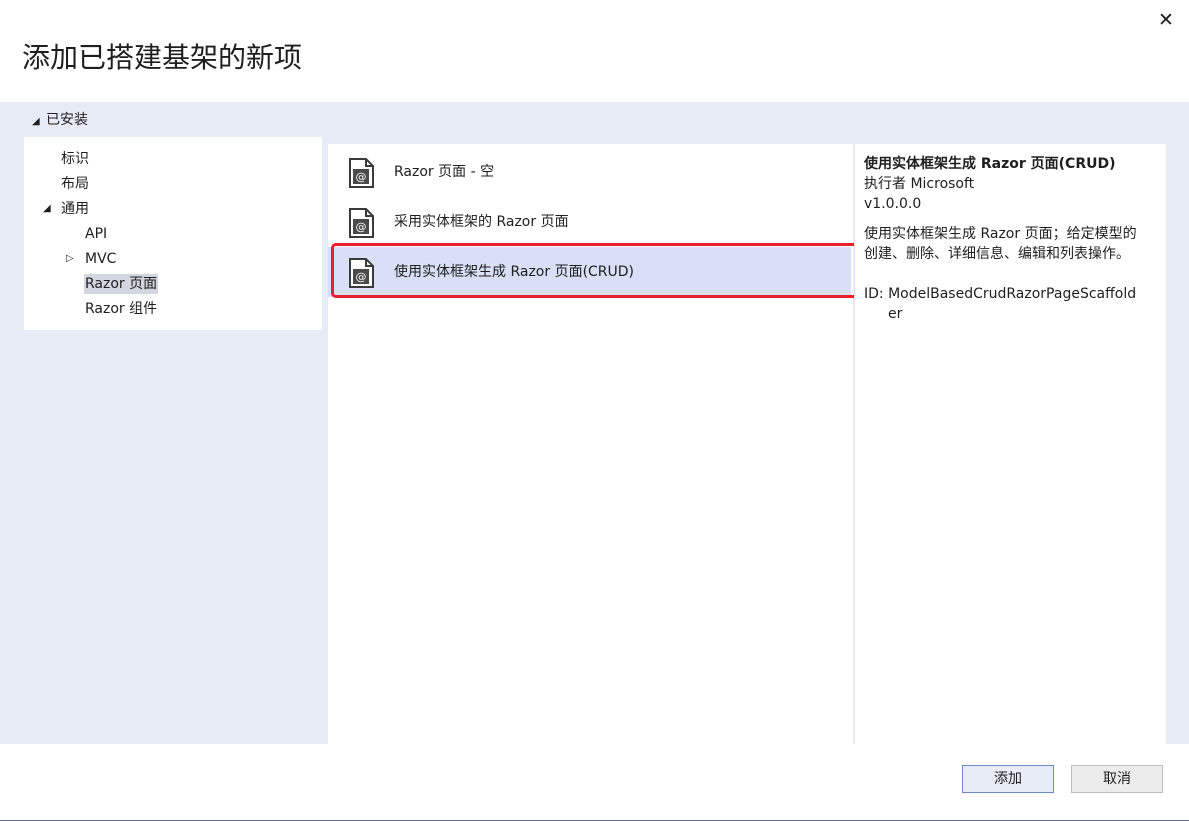  I want to click on collapsed-triangle-icon: ▷, so click(70, 259).